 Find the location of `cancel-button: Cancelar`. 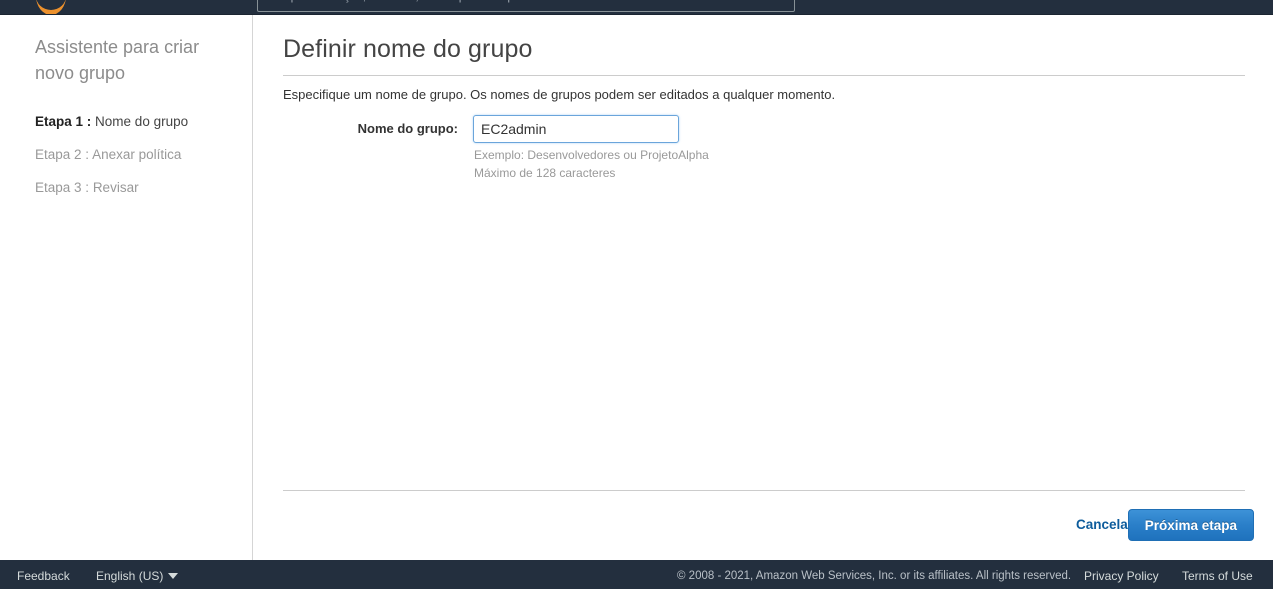

cancel-button: Cancelar is located at coordinates (1104, 524).